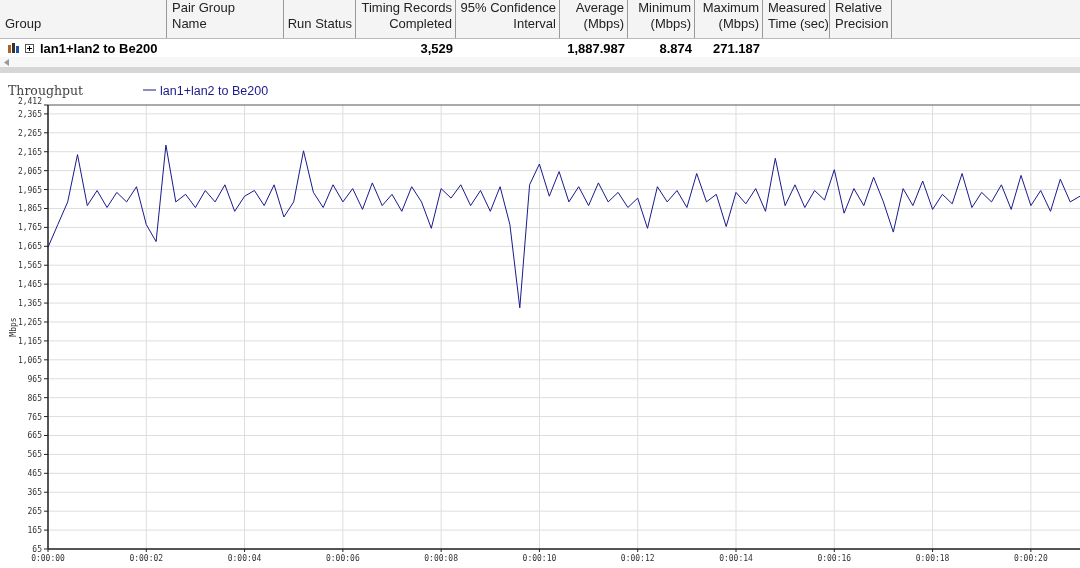  Describe the element at coordinates (539, 558) in the screenshot. I see `x-tick-label: 0:00:10` at that location.